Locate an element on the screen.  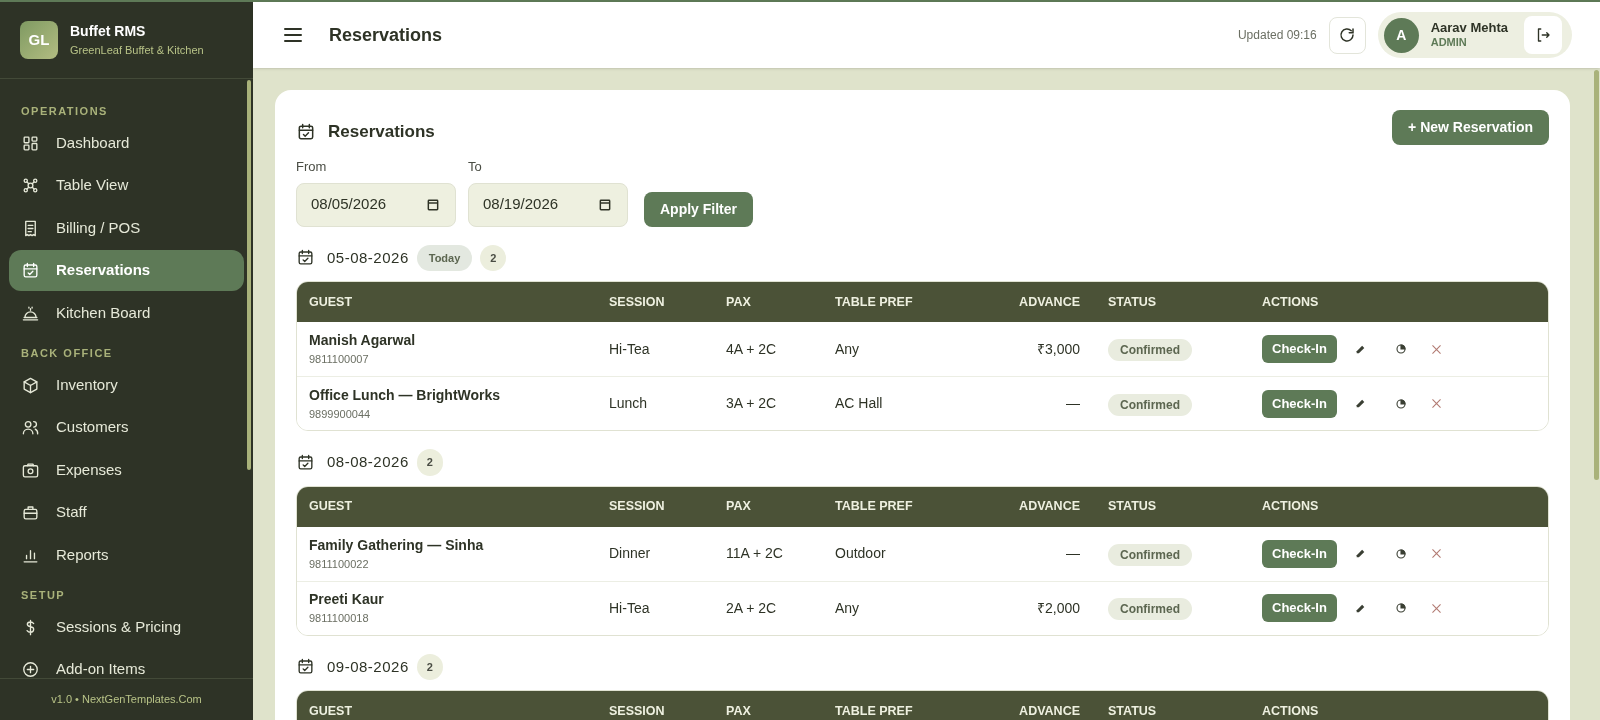
version-text: v1.0 • NextGenTemplates.Com is located at coordinates (126, 700).